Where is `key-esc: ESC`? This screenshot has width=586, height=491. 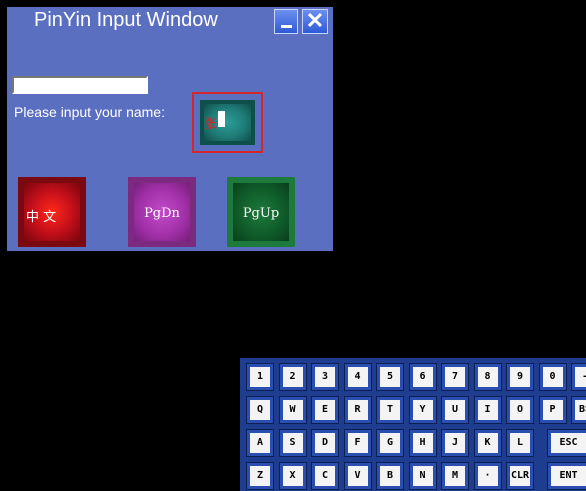 key-esc: ESC is located at coordinates (566, 443).